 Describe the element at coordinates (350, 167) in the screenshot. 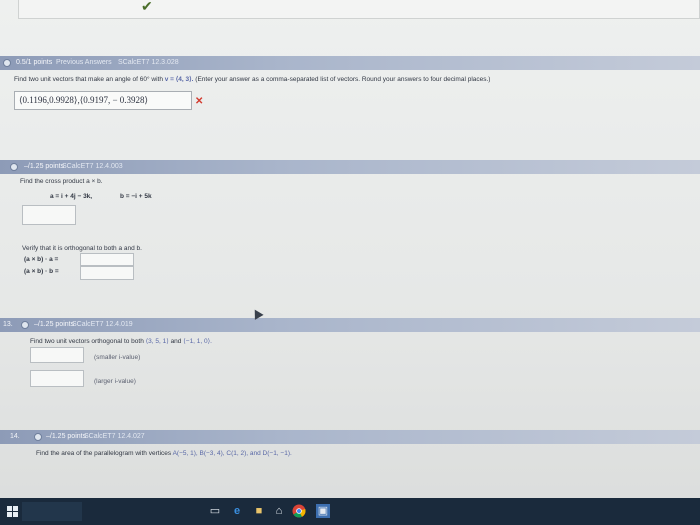

I see `question-header-12: –/1.25 points SCalcET7 12.4.003` at that location.